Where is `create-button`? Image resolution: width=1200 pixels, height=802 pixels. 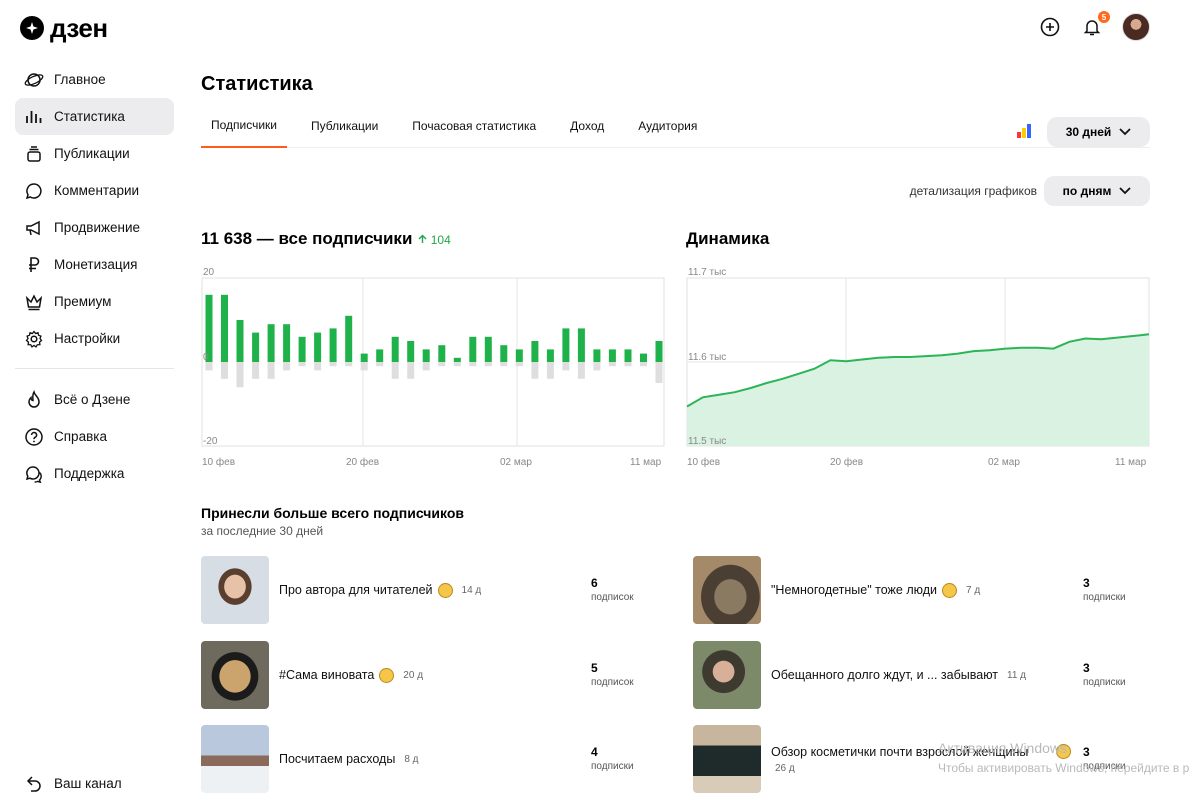 create-button is located at coordinates (1050, 27).